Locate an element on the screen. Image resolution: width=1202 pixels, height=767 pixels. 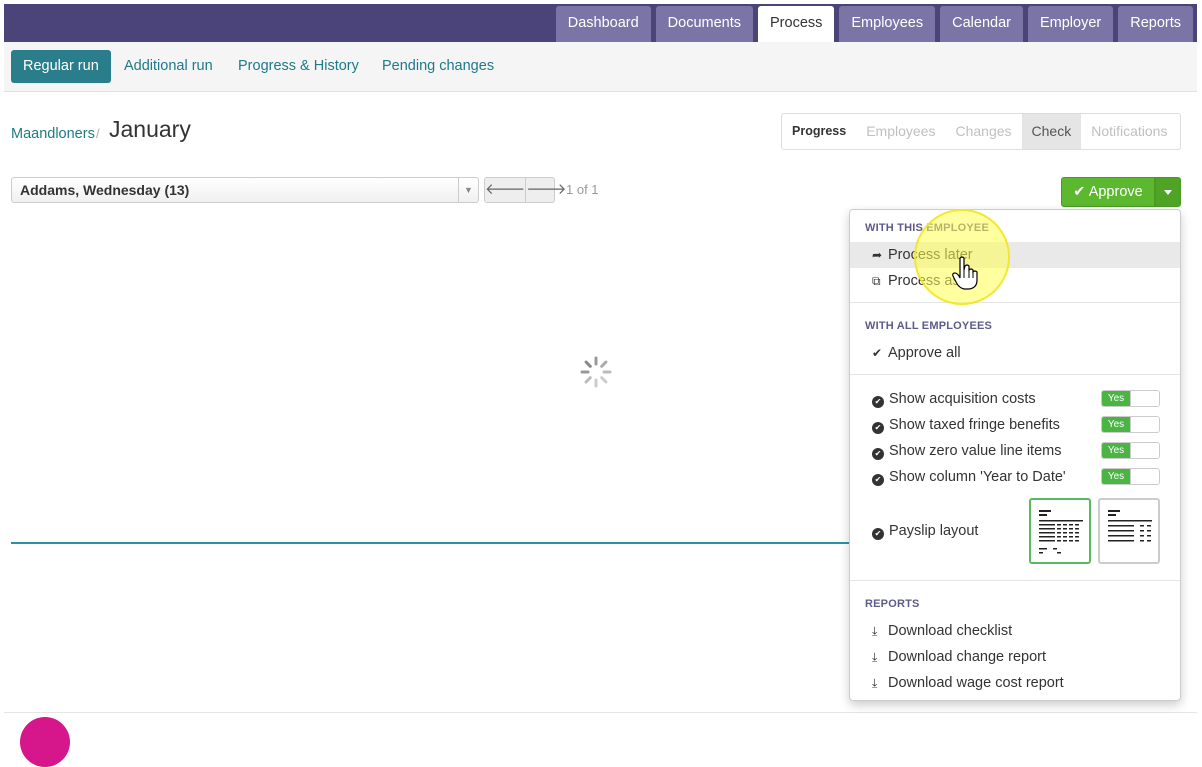
report-label: Download wage cost report is located at coordinates (976, 683).